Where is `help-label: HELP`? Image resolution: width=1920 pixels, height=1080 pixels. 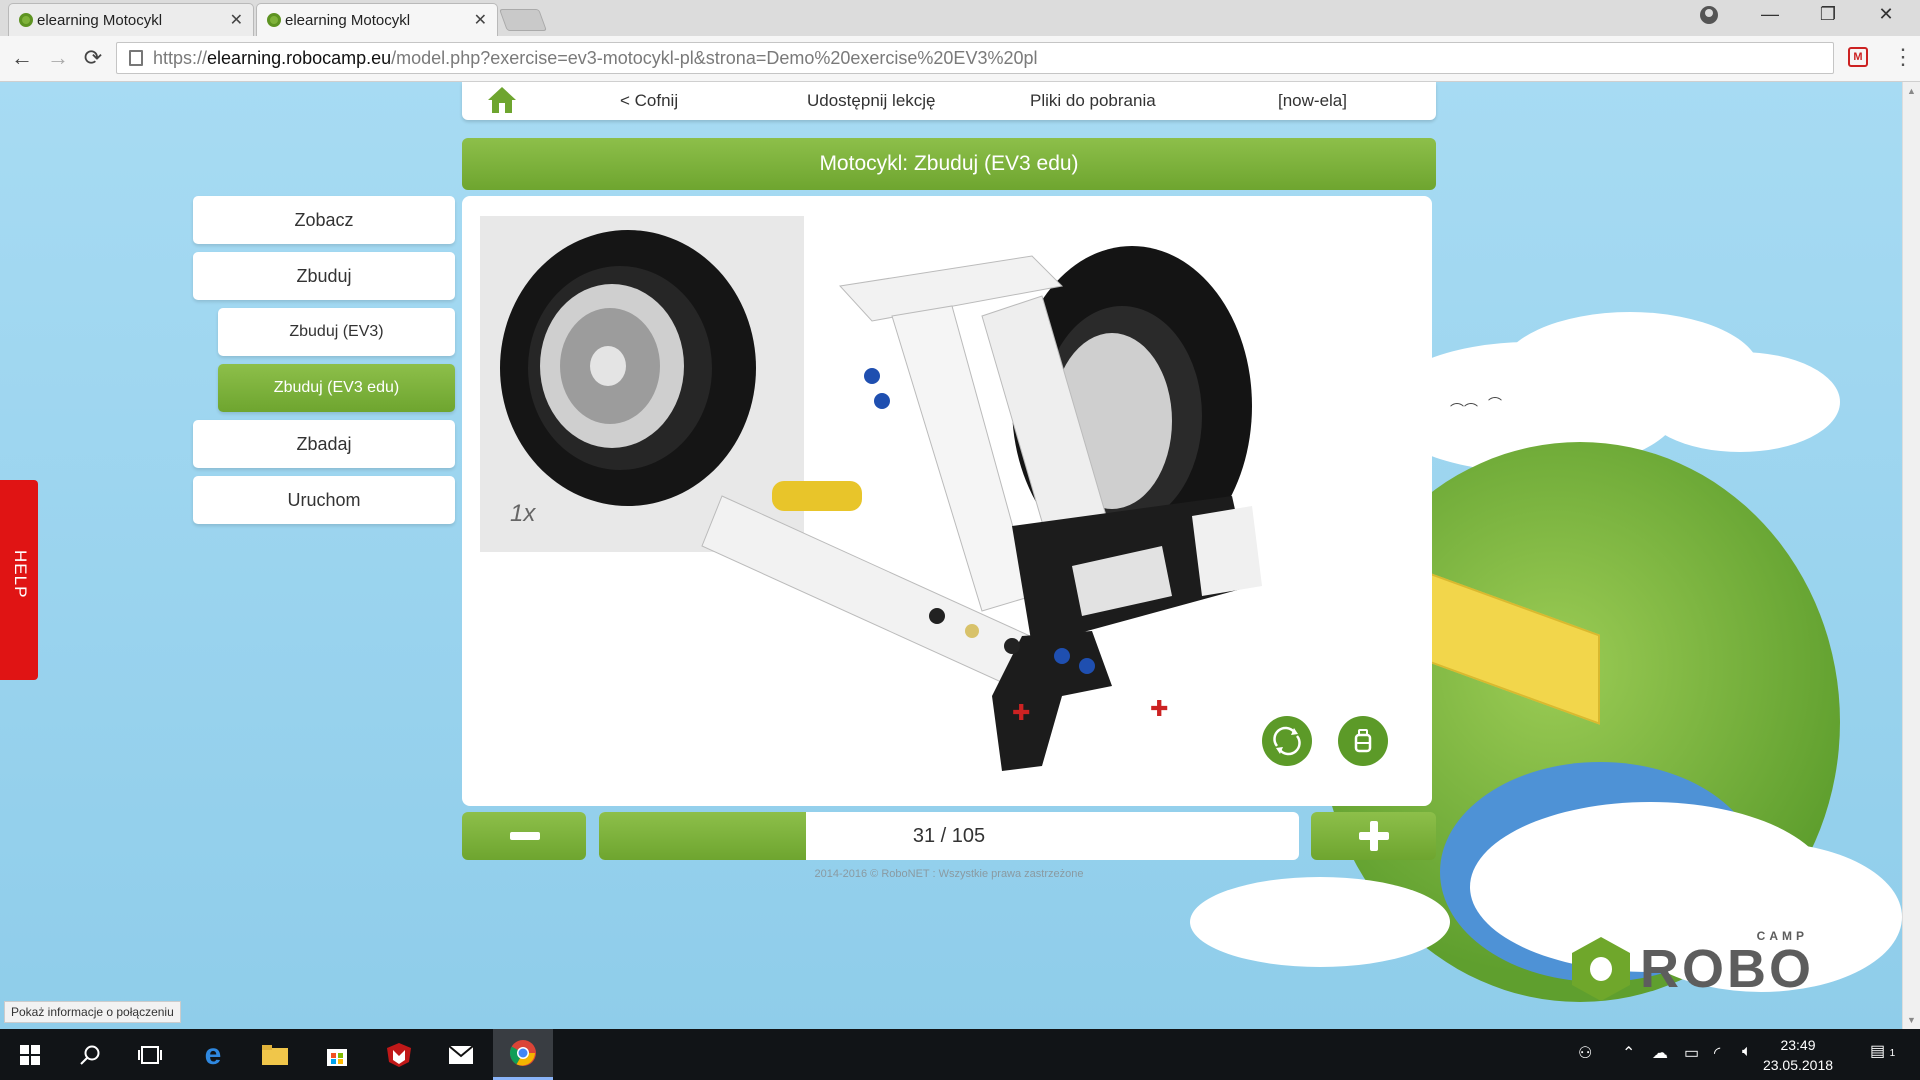
help-label: HELP is located at coordinates (20, 574).